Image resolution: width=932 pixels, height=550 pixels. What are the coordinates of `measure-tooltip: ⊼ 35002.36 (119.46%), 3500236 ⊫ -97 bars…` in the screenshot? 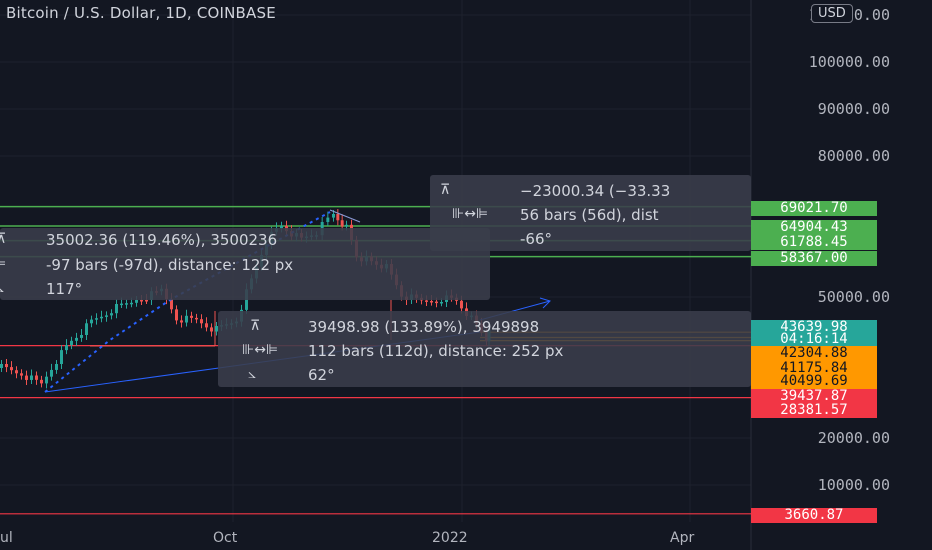 It's located at (245, 264).